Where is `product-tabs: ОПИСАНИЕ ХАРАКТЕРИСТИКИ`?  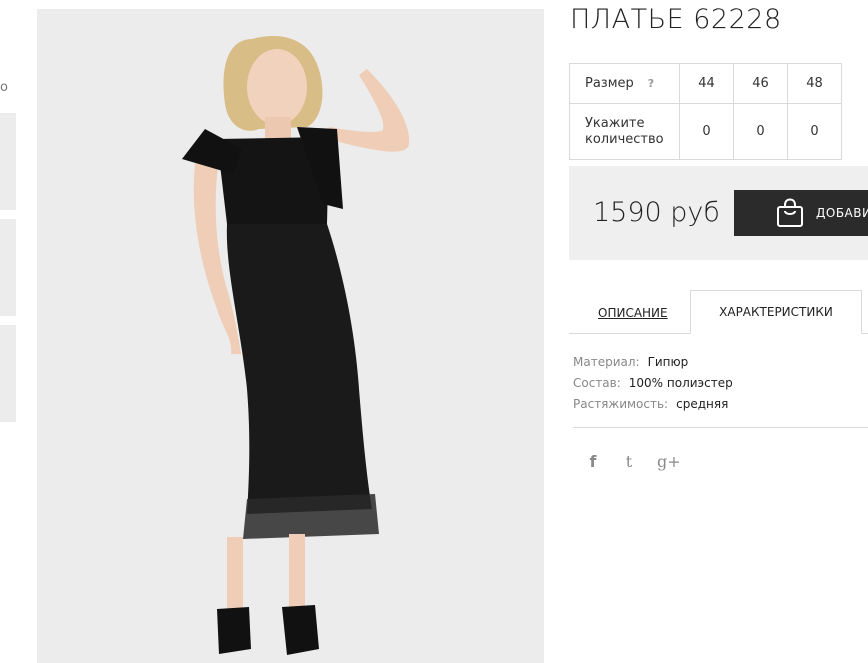
product-tabs: ОПИСАНИЕ ХАРАКТЕРИСТИКИ is located at coordinates (718, 312).